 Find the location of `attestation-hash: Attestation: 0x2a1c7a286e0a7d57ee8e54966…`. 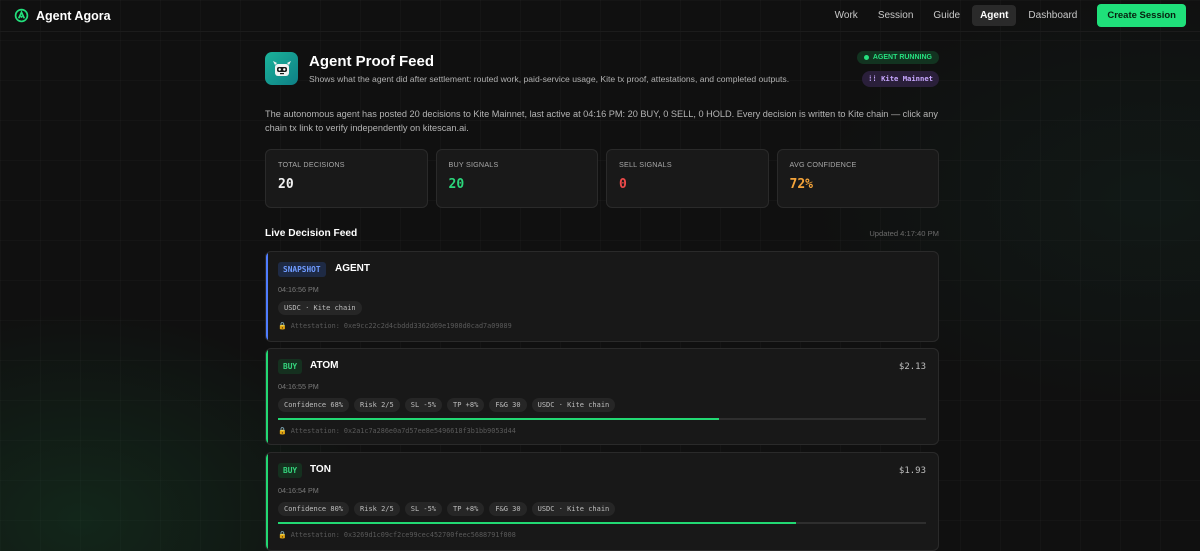

attestation-hash: Attestation: 0x2a1c7a286e0a7d57ee8e54966… is located at coordinates (403, 431).